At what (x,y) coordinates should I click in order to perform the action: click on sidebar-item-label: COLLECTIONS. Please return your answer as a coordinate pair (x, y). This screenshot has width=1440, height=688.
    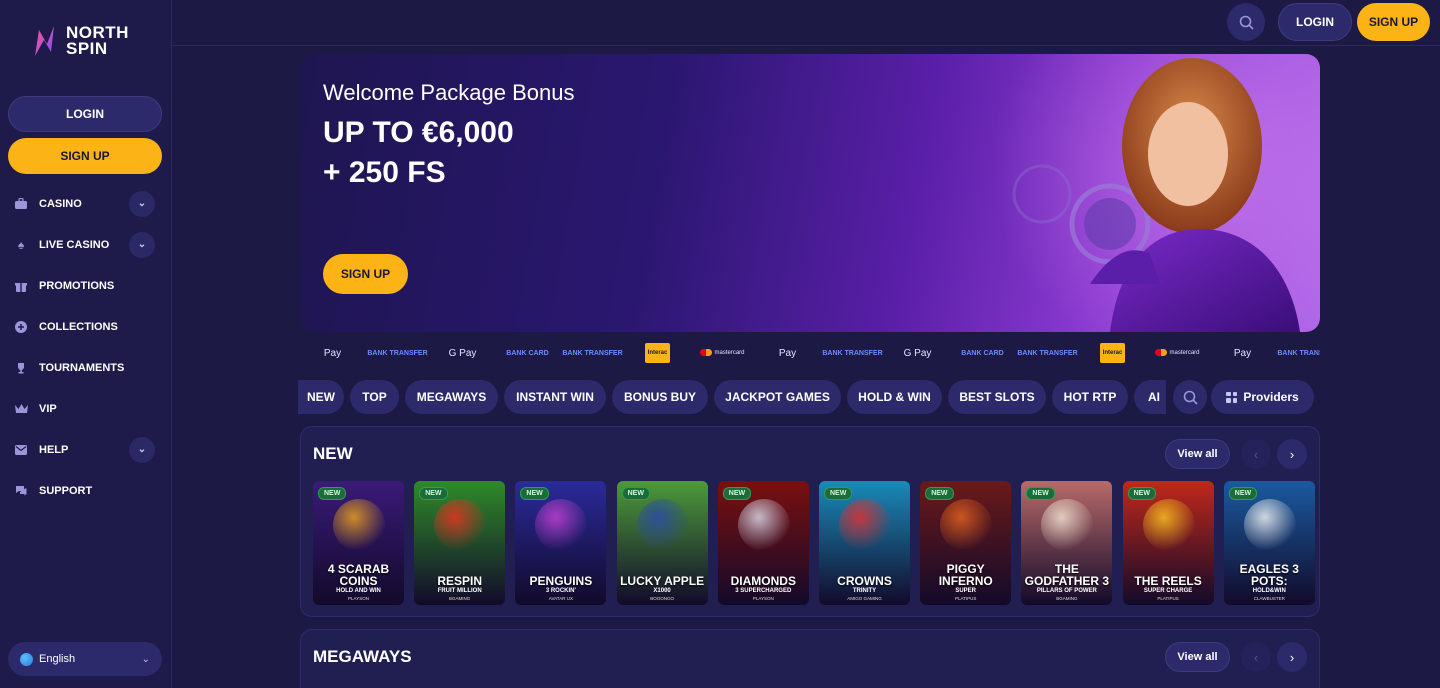
    Looking at the image, I should click on (78, 326).